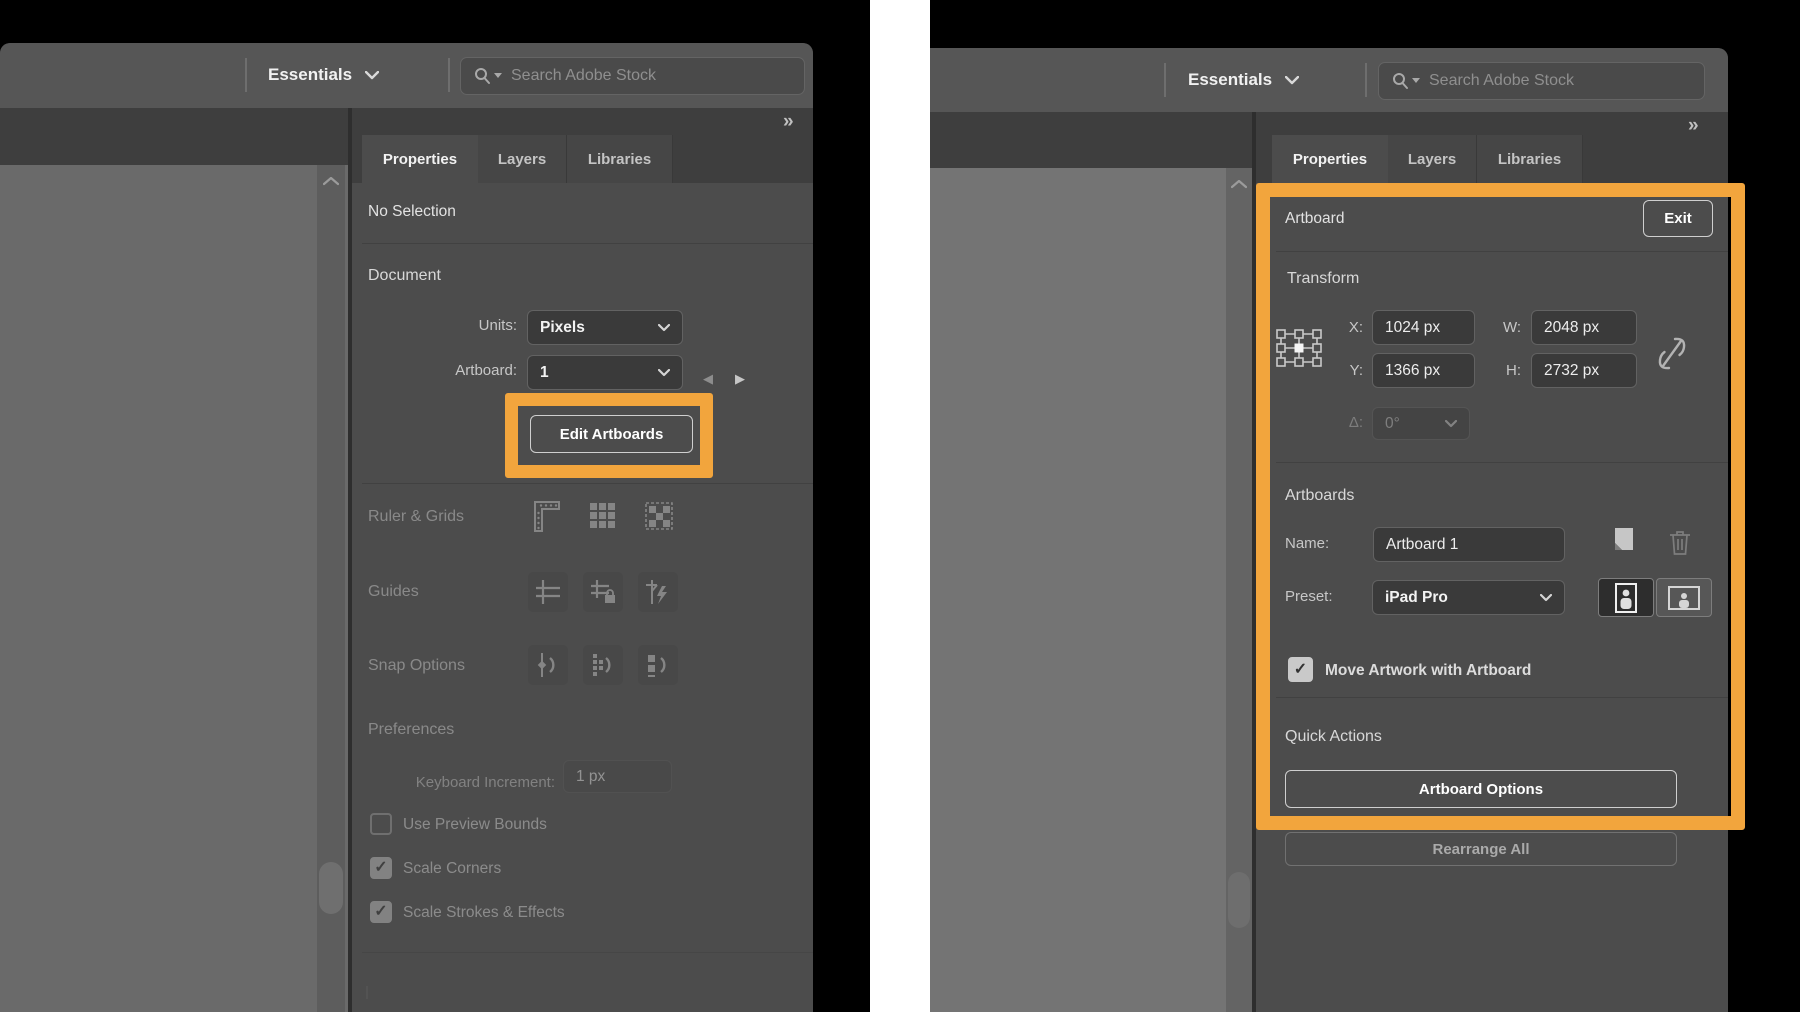  I want to click on guides-label: Guides, so click(393, 591).